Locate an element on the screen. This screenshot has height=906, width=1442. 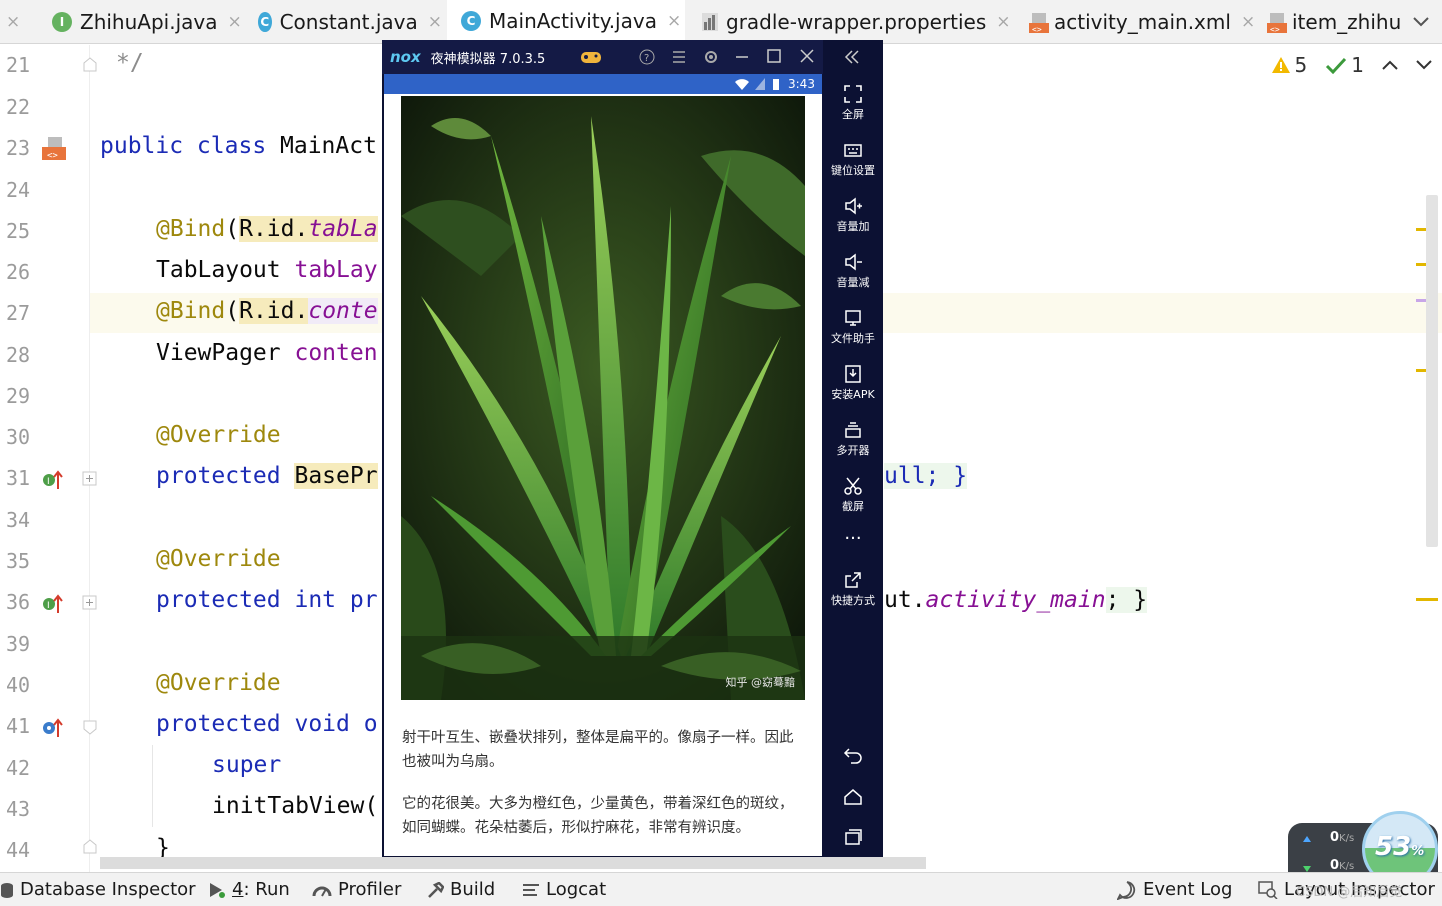
status-time: 3:43 is located at coordinates (801, 84).